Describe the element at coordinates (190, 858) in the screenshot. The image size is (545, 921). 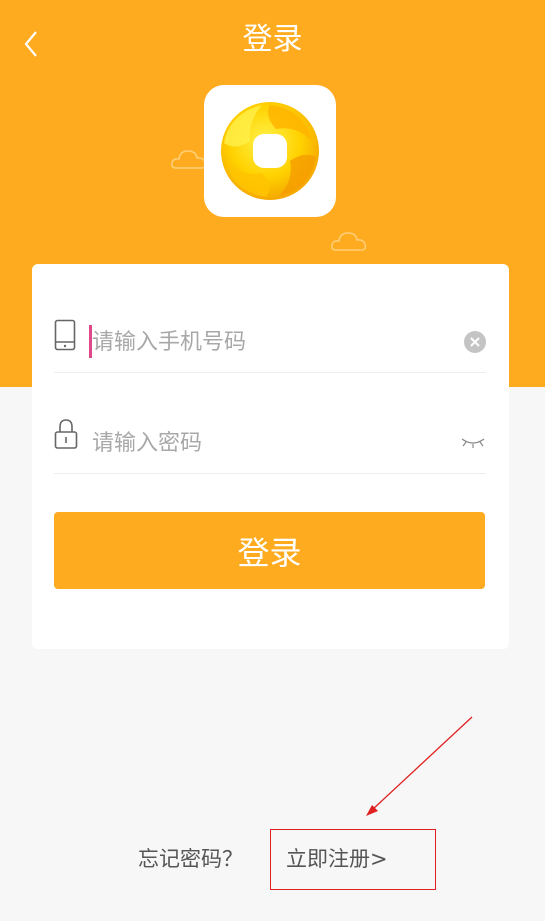
I see `forgot-password-link: 忘记密码？` at that location.